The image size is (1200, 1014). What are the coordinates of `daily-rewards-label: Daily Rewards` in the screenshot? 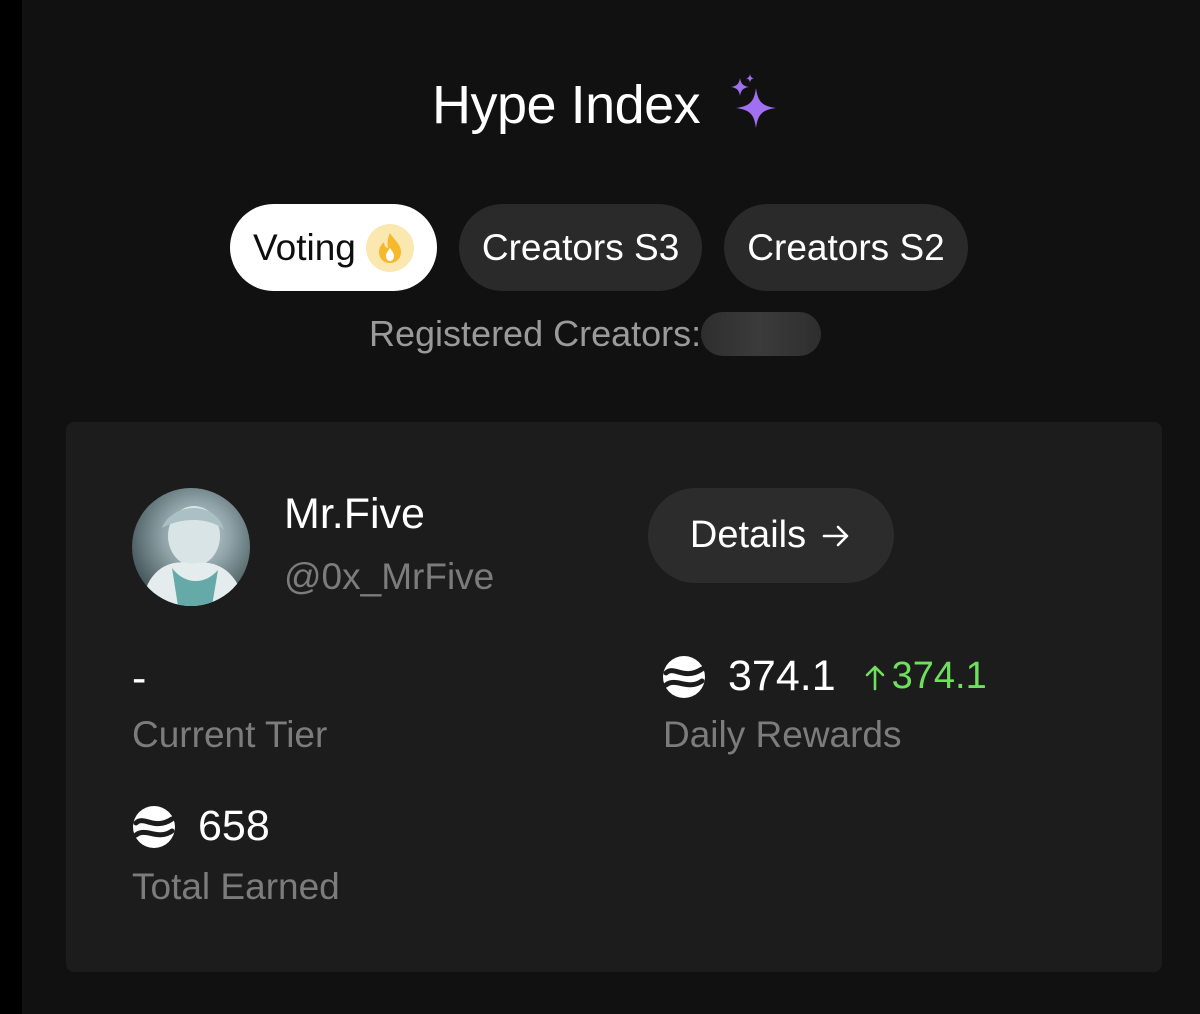 It's located at (782, 734).